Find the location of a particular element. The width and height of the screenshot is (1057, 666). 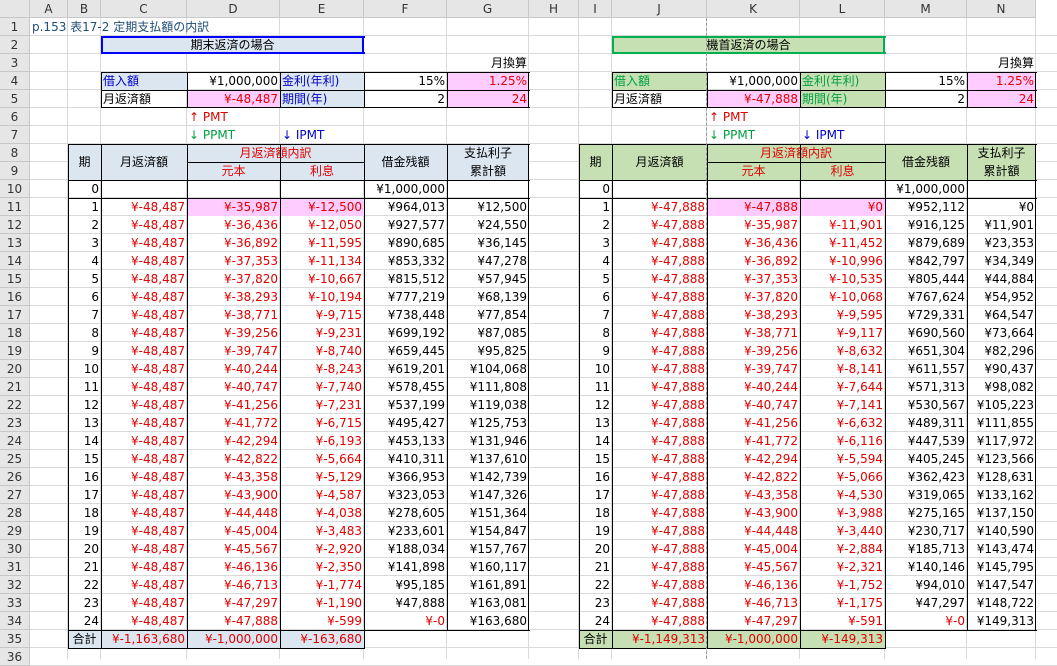

interest-cell: ¥-8,740 is located at coordinates (322, 351).